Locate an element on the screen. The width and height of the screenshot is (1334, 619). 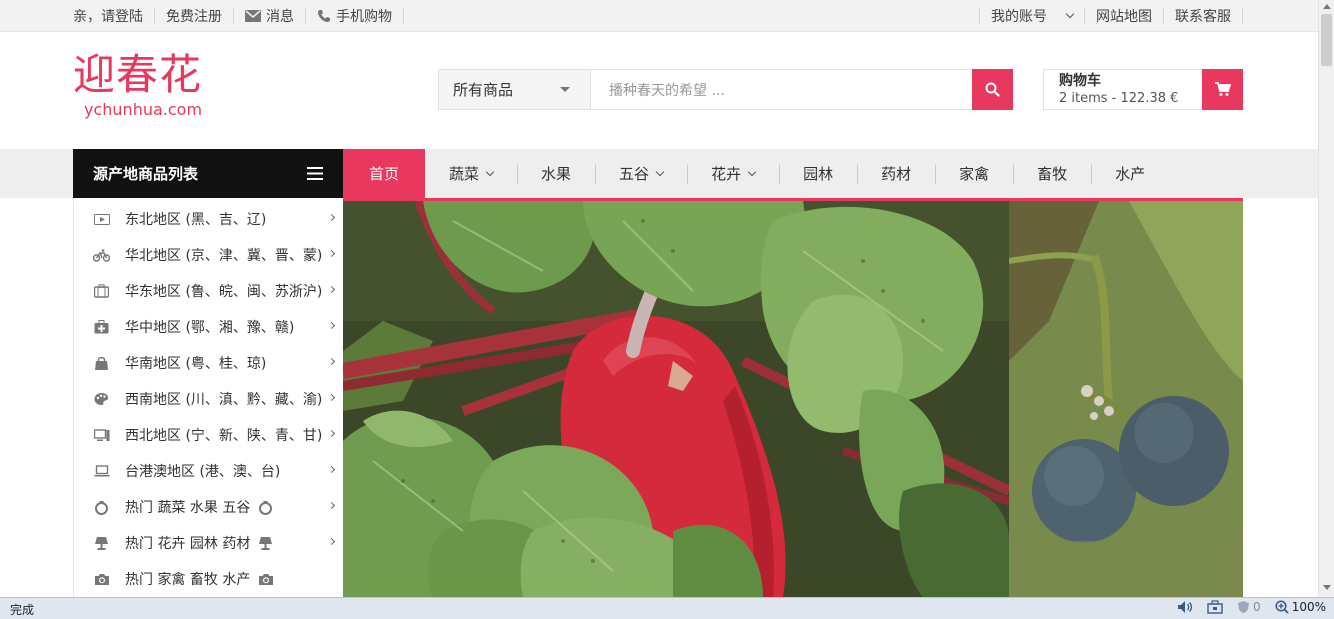
search-icon is located at coordinates (992, 89).